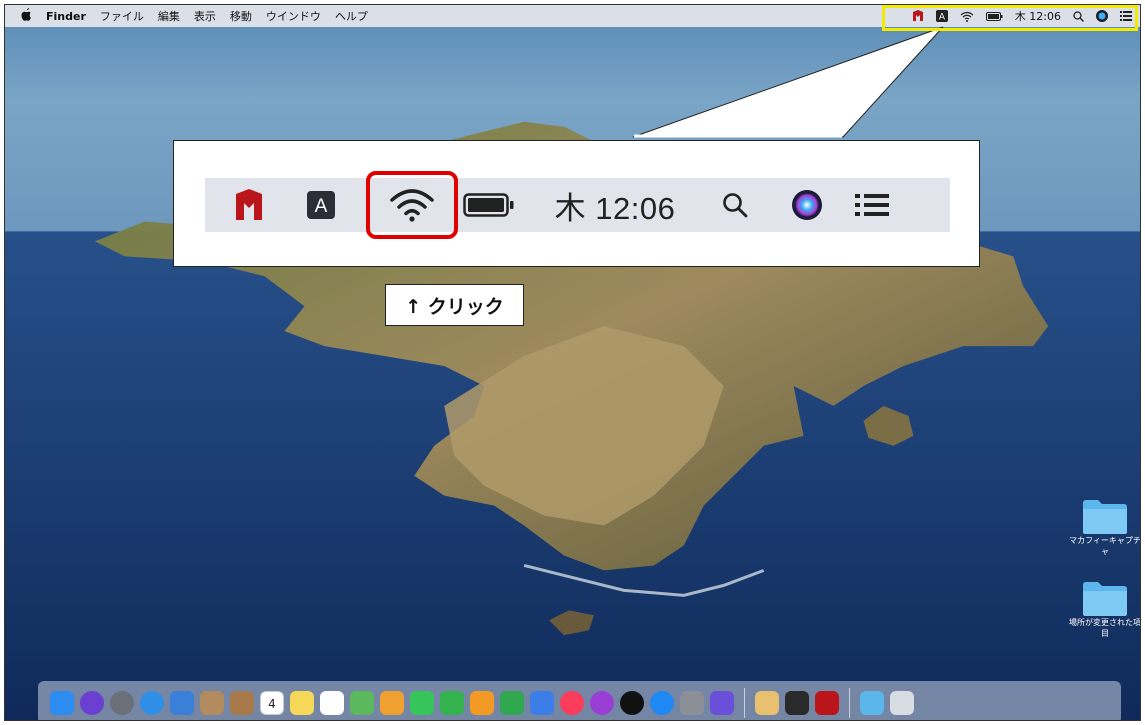  I want to click on contacts-icon, so click(212, 702).